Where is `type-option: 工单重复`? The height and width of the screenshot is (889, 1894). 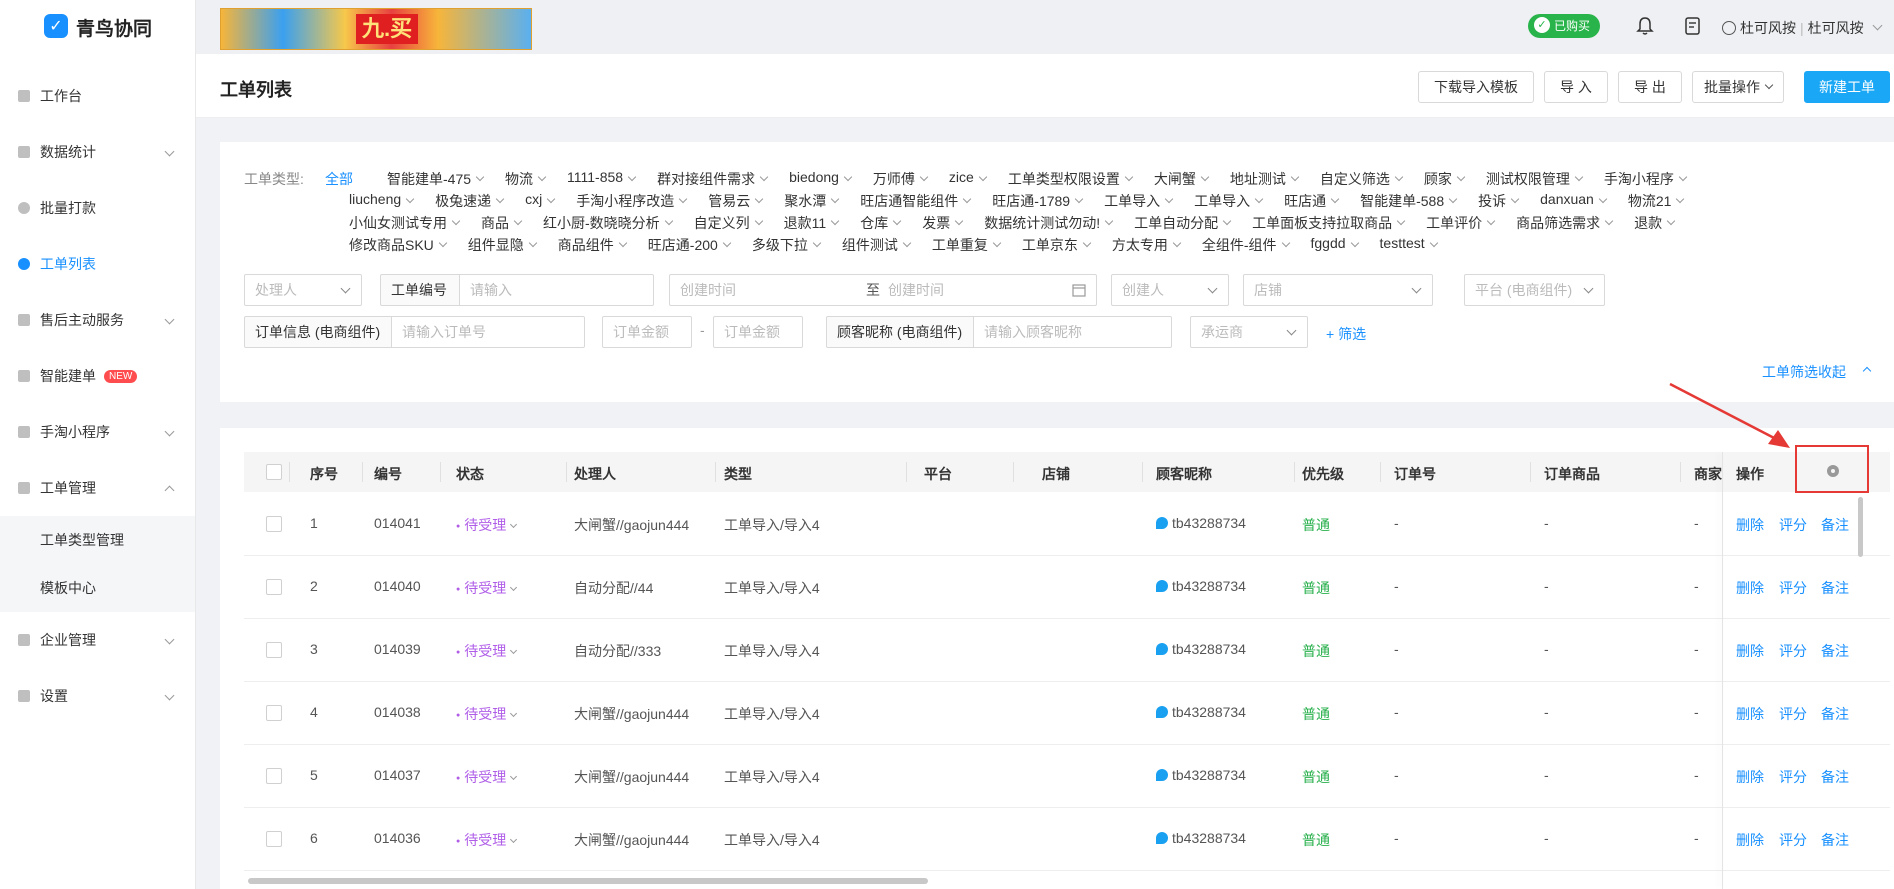
type-option: 工单重复 is located at coordinates (966, 245).